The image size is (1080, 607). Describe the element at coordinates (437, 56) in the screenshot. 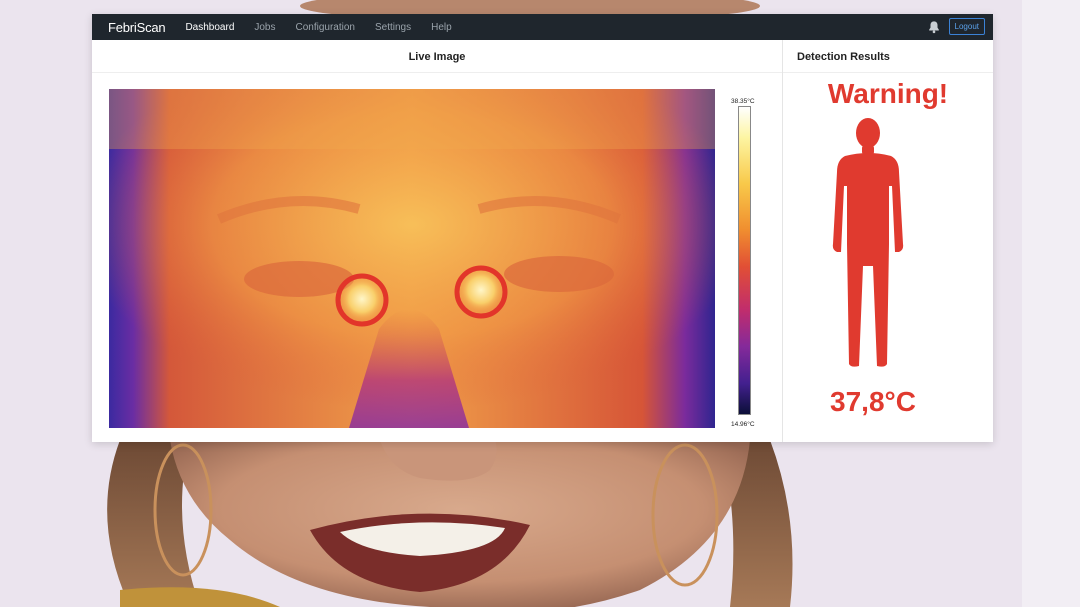

I see `live-image-title: Live Image` at that location.